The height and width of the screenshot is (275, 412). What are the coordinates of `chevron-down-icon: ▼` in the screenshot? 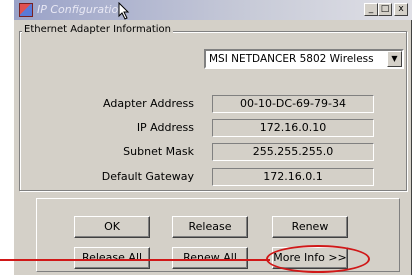 It's located at (394, 59).